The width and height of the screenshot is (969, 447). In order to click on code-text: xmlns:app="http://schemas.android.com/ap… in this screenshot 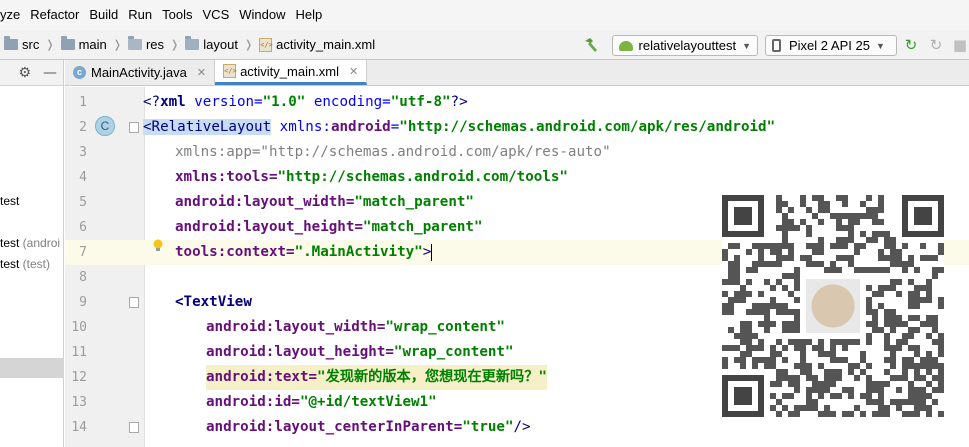, I will do `click(393, 152)`.